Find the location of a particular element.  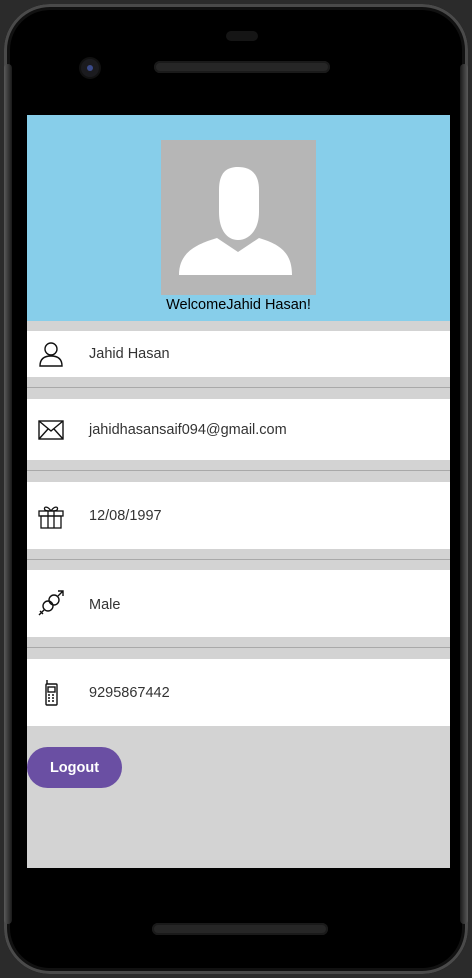

person-icon is located at coordinates (51, 354).